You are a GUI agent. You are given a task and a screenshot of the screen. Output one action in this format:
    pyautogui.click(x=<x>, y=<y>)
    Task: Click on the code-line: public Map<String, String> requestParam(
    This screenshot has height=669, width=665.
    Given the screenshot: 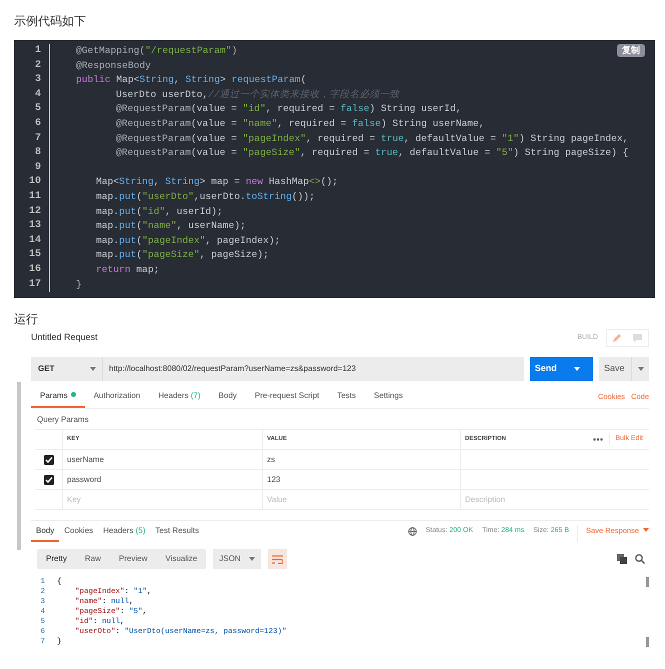 What is the action you would take?
    pyautogui.click(x=190, y=80)
    